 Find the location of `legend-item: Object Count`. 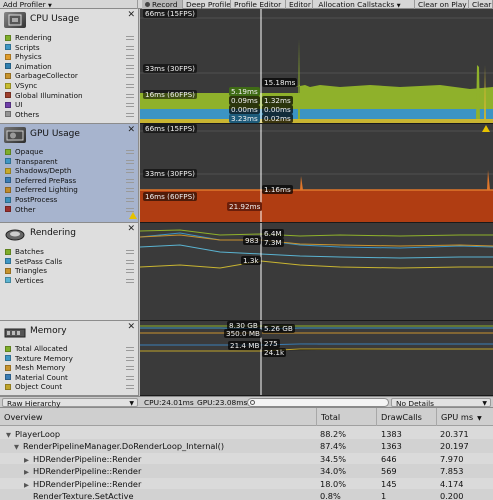

legend-item: Object Count is located at coordinates (71, 387).